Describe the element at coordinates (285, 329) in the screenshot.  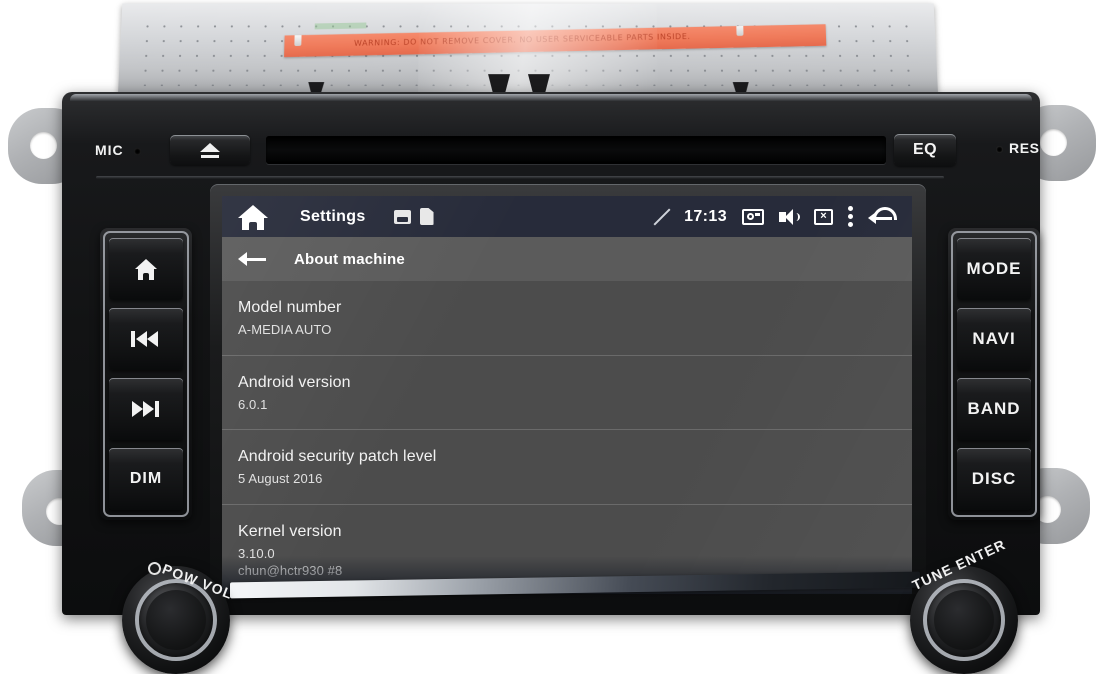
I see `list-item-value-line: A-MEDIA AUTO` at that location.